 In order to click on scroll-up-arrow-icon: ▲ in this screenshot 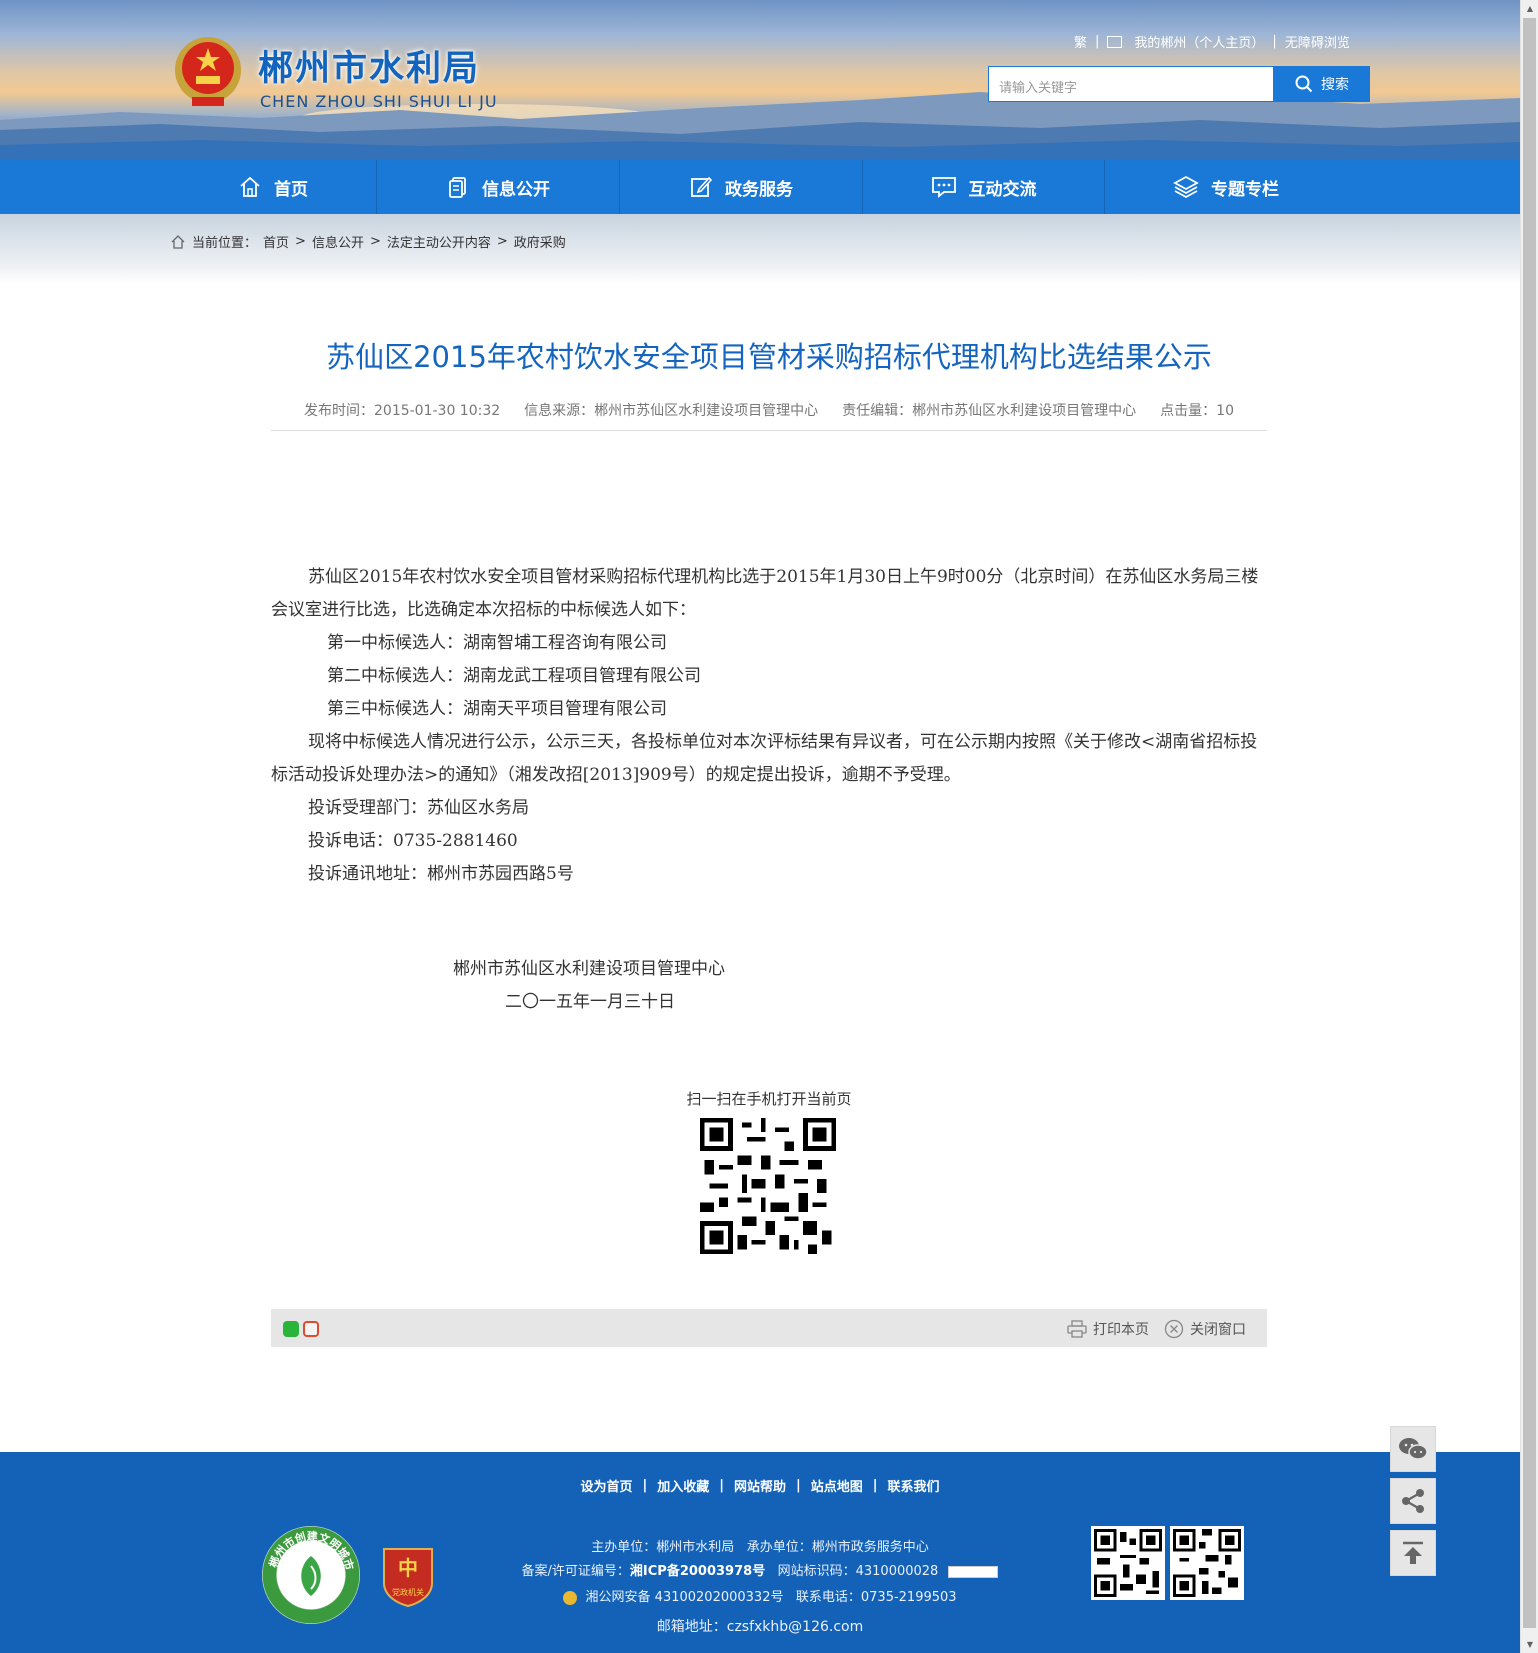, I will do `click(1529, 8)`.